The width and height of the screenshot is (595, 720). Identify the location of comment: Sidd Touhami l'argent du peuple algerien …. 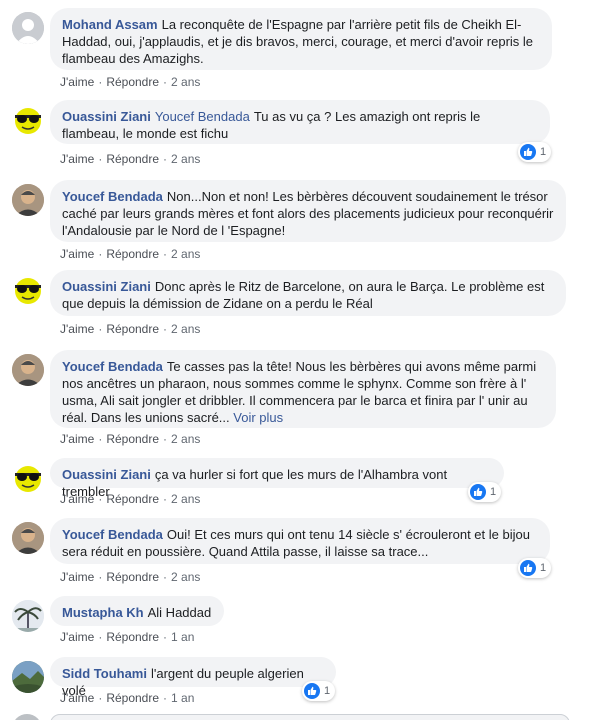
(302, 682).